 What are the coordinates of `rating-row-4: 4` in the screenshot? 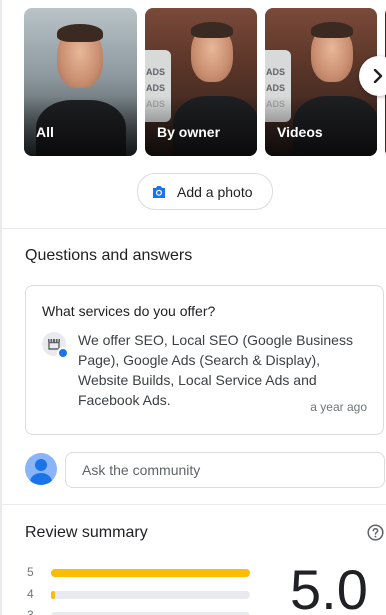 It's located at (142, 596).